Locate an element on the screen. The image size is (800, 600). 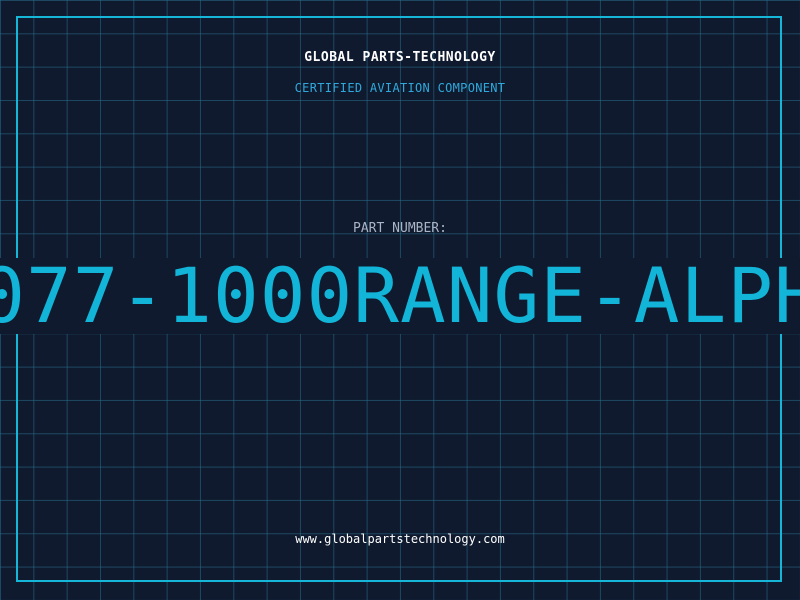
website-url: www.globalpartstechnology.com is located at coordinates (400, 539).